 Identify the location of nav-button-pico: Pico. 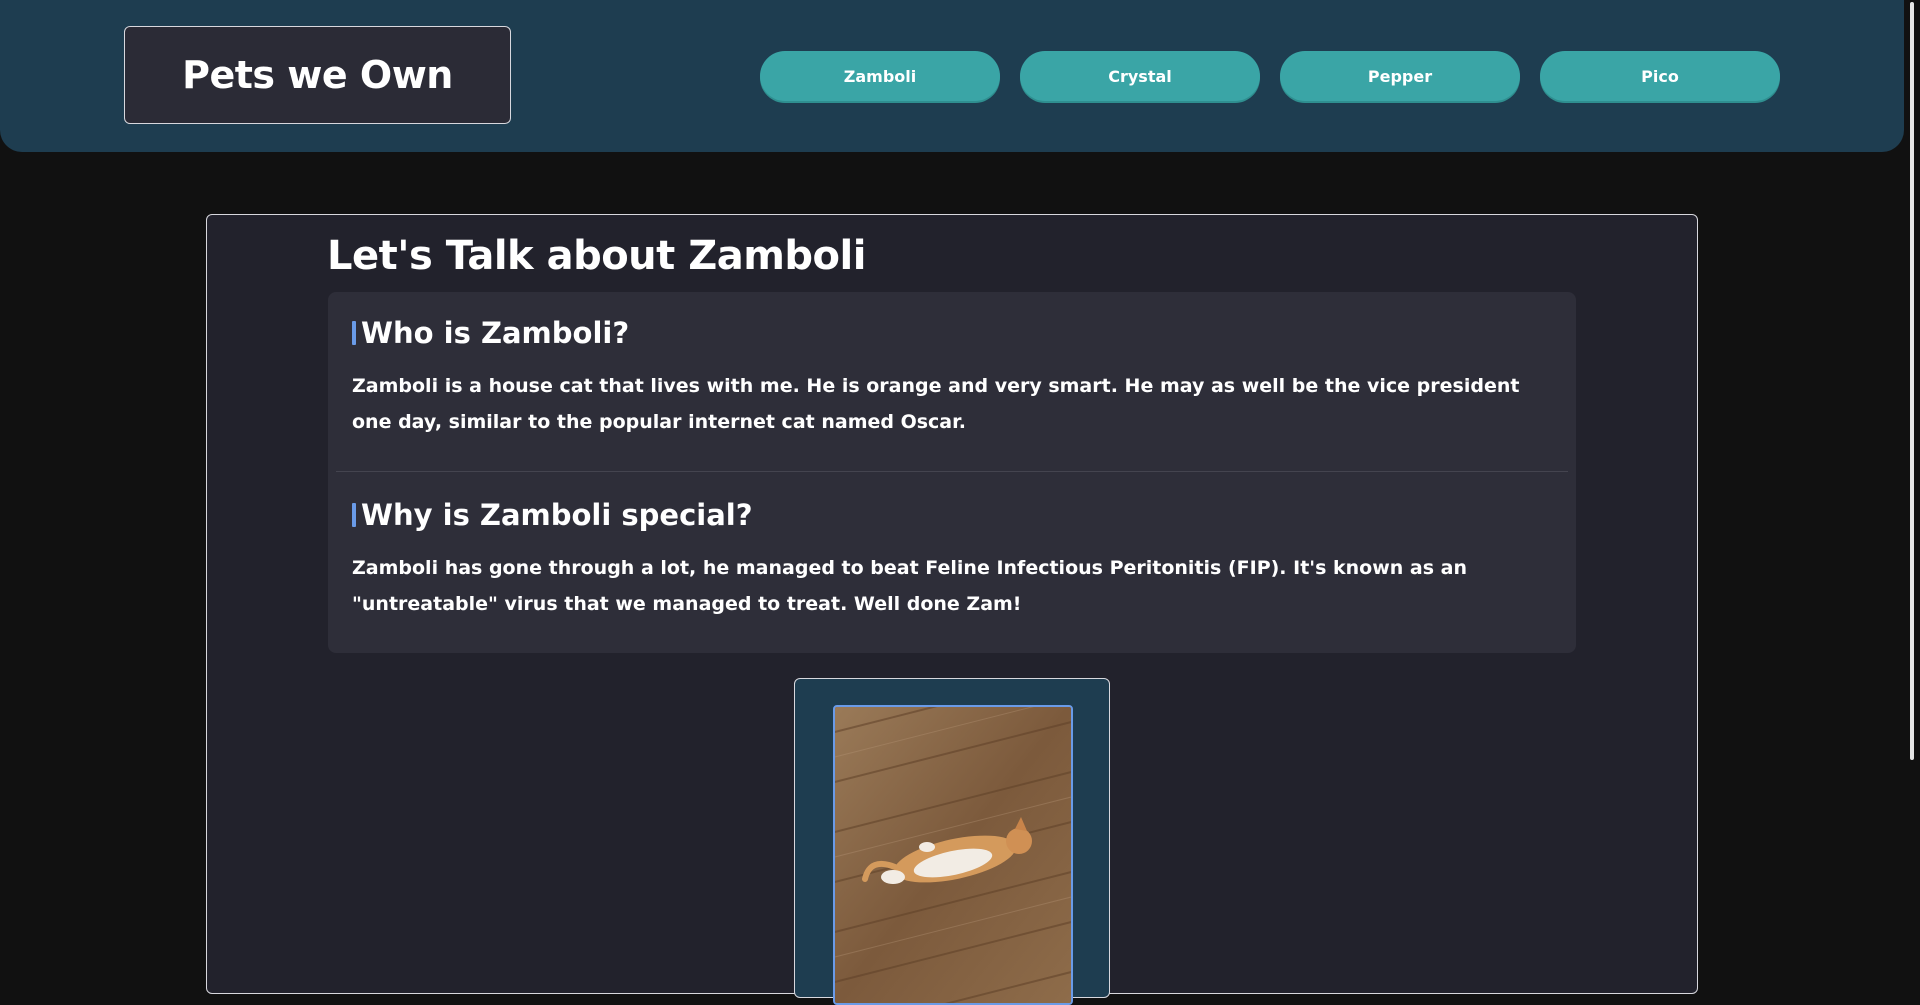
(1660, 76).